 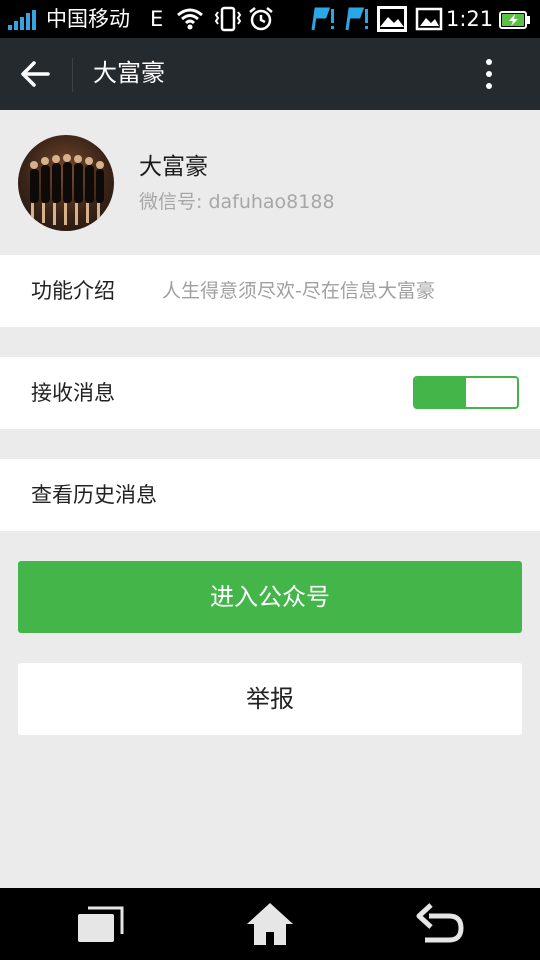 What do you see at coordinates (514, 20) in the screenshot?
I see `battery-charging-icon` at bounding box center [514, 20].